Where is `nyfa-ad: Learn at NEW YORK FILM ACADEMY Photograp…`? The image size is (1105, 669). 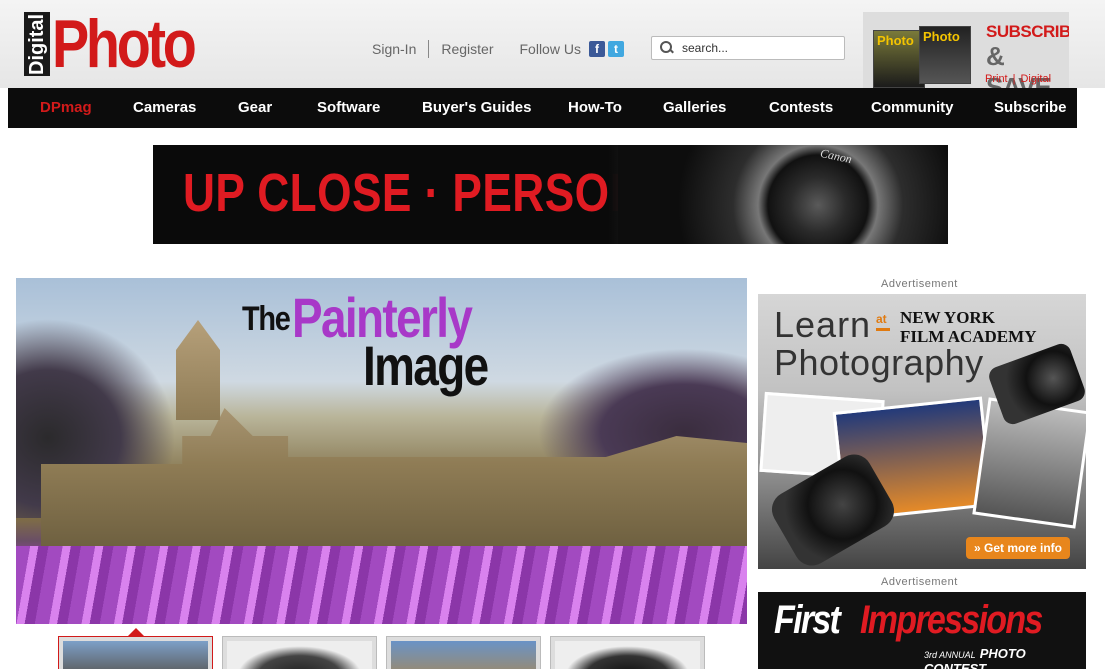 nyfa-ad: Learn at NEW YORK FILM ACADEMY Photograp… is located at coordinates (922, 431).